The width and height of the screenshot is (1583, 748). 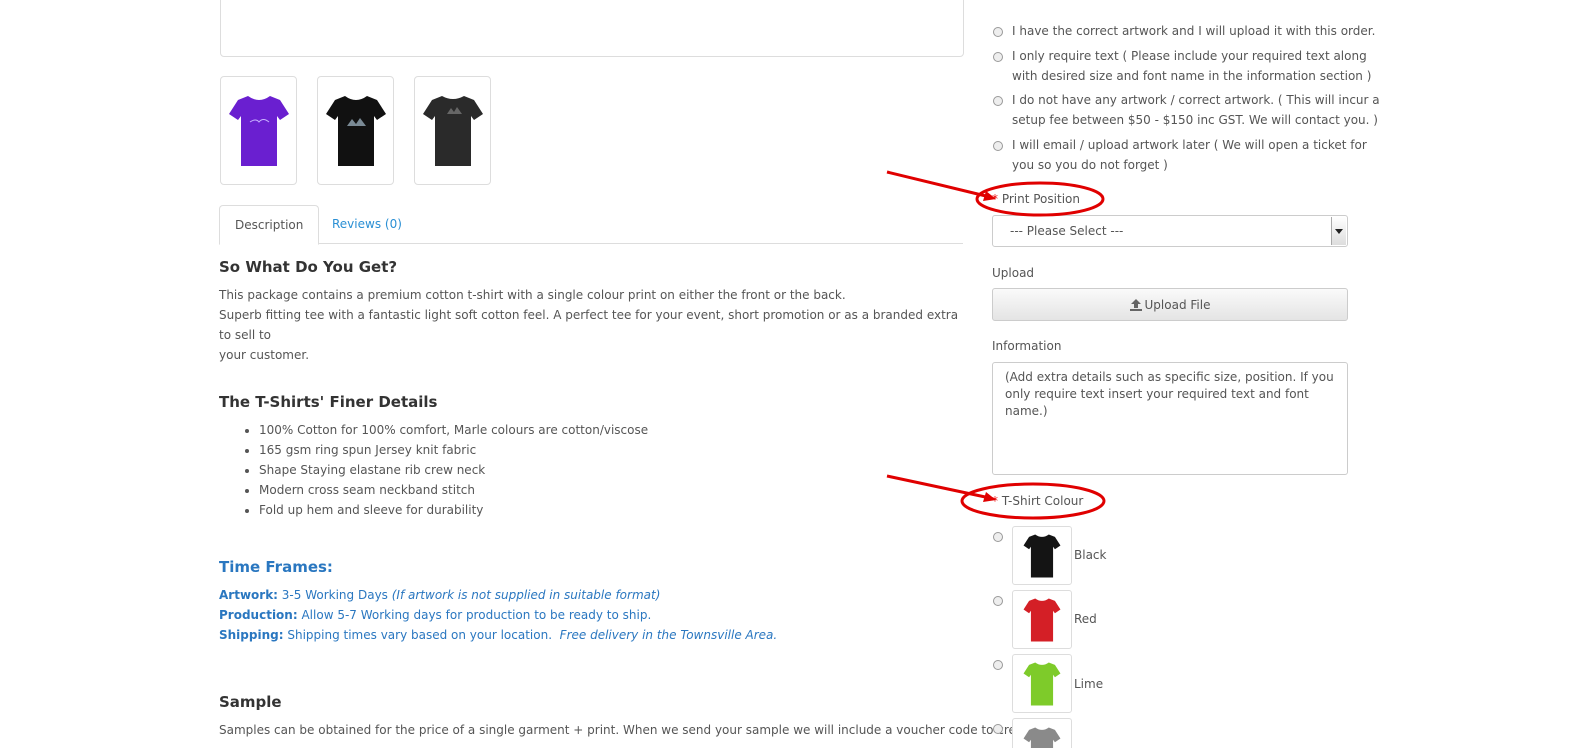 What do you see at coordinates (998, 665) in the screenshot?
I see `colour-radio-lime` at bounding box center [998, 665].